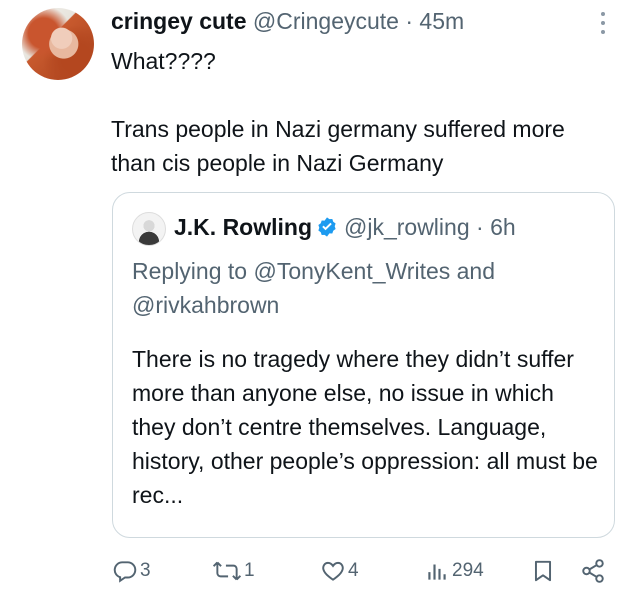 The image size is (639, 600). Describe the element at coordinates (476, 271) in the screenshot. I see `reply-and-text: and` at that location.